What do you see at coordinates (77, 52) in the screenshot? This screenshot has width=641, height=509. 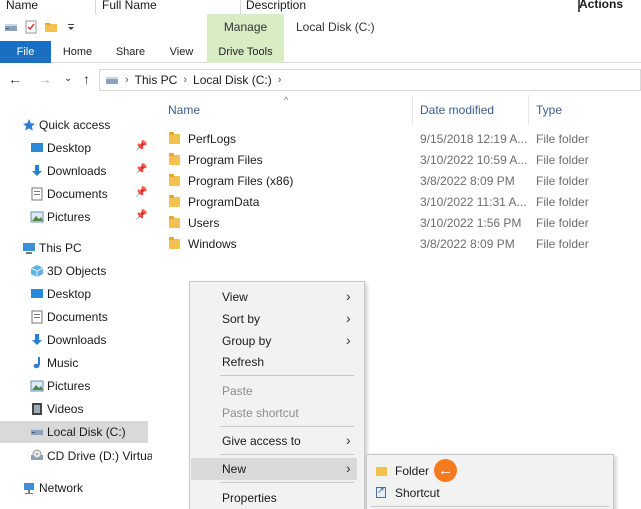 I see `tab-home: Home` at bounding box center [77, 52].